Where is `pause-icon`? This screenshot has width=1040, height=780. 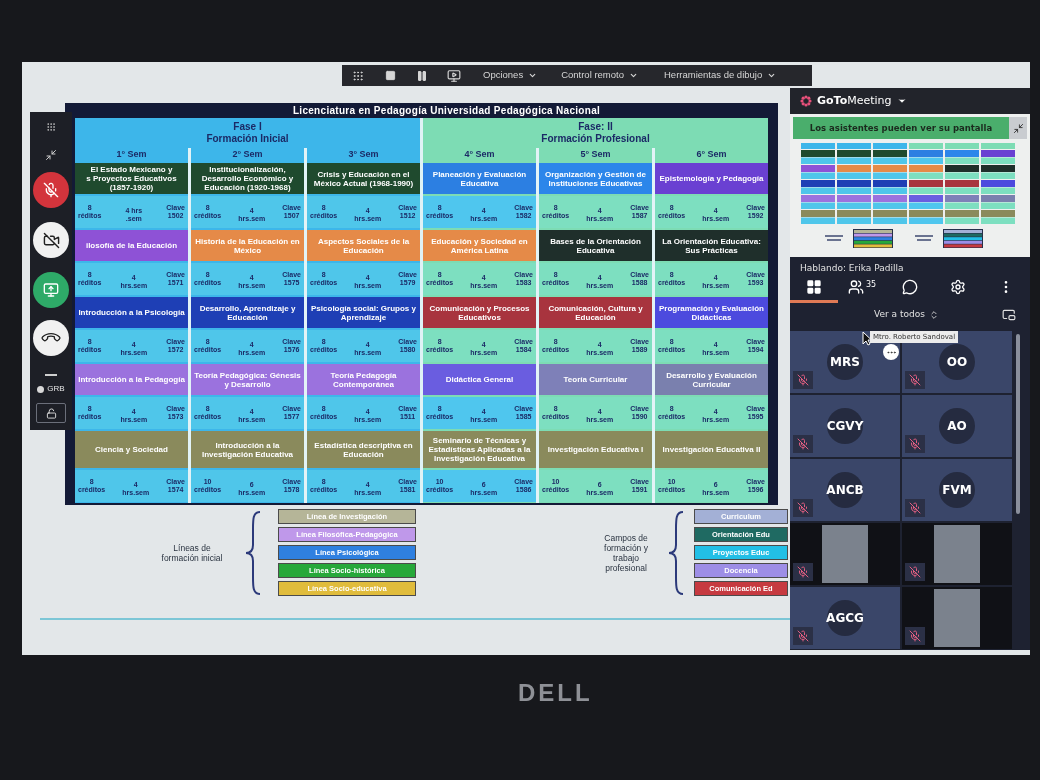 pause-icon is located at coordinates (422, 75).